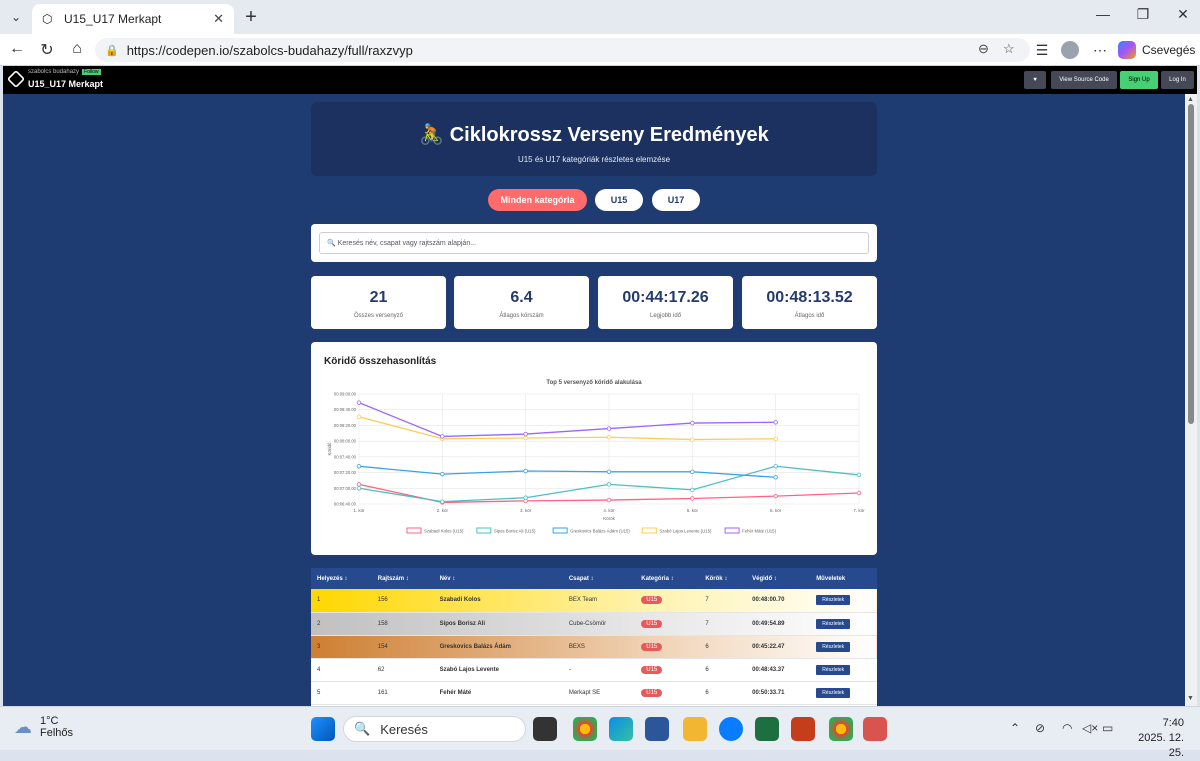 Image resolution: width=1200 pixels, height=761 pixels. What do you see at coordinates (545, 729) in the screenshot?
I see `task-view-icon` at bounding box center [545, 729].